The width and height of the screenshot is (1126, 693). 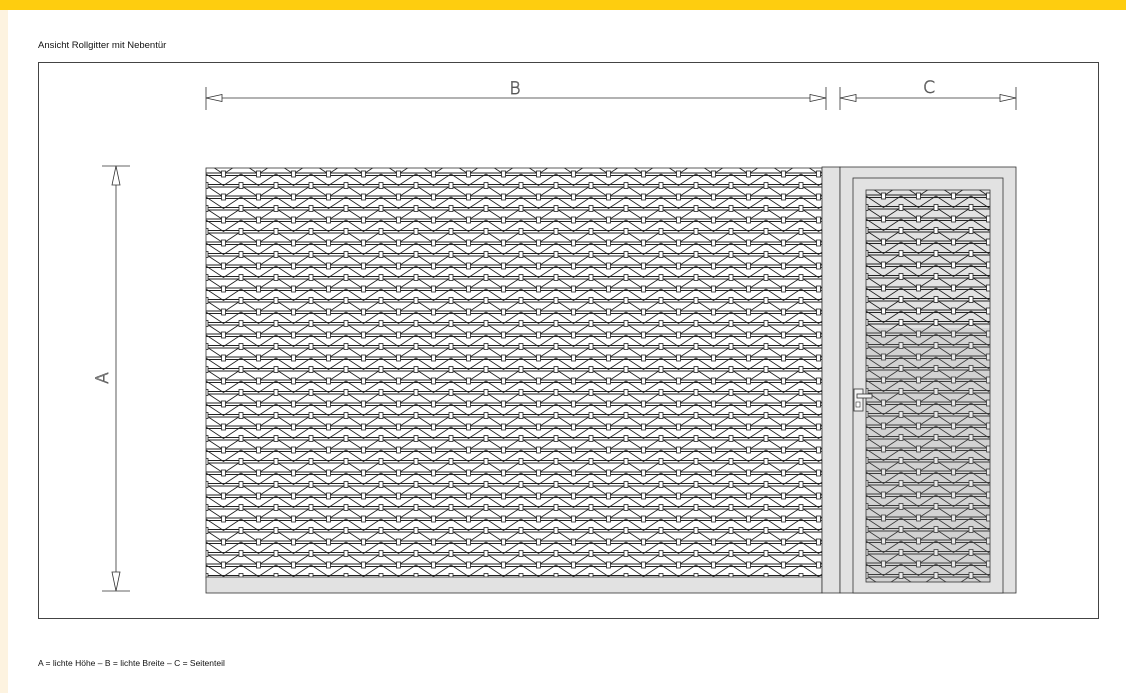 I want to click on dimension-b-label: B, so click(x=514, y=89).